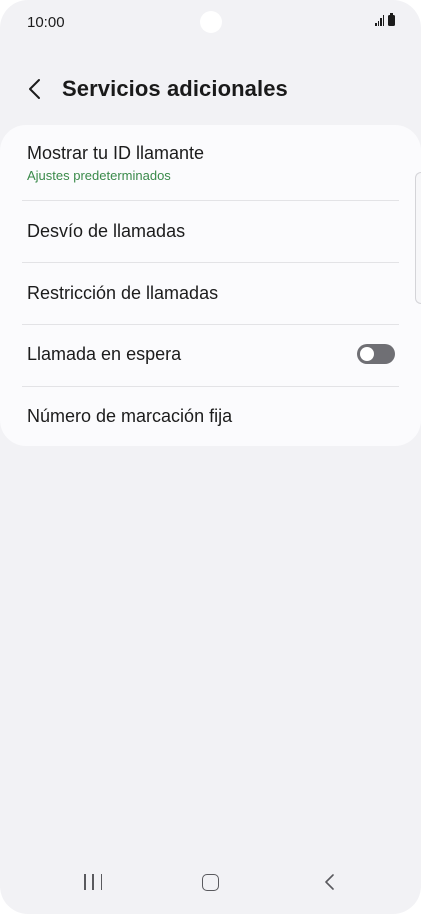 The height and width of the screenshot is (914, 421). Describe the element at coordinates (35, 89) in the screenshot. I see `chevron-left-icon` at that location.